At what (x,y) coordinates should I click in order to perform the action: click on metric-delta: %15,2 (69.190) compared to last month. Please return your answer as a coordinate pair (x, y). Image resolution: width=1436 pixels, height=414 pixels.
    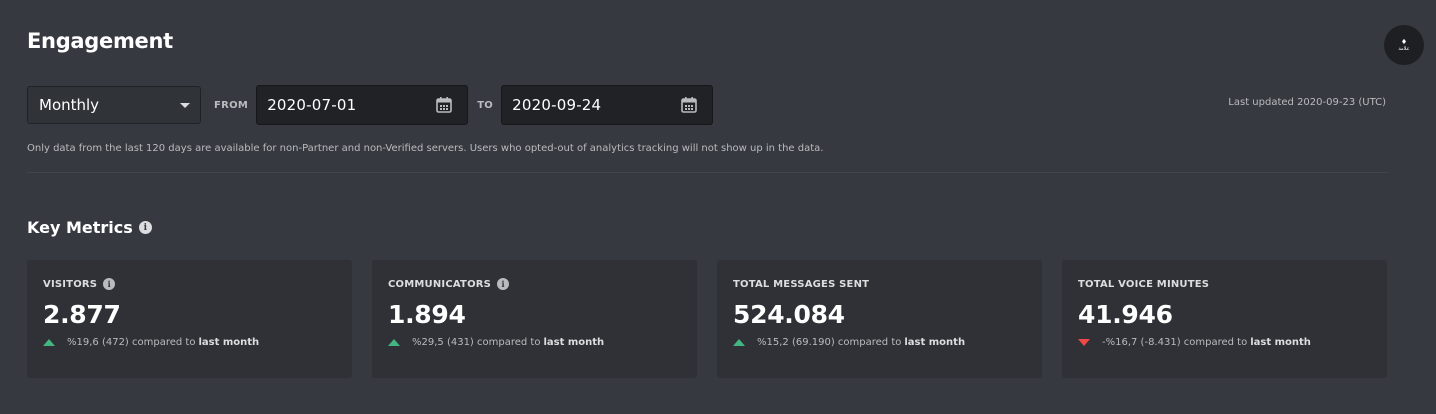
    Looking at the image, I should click on (879, 342).